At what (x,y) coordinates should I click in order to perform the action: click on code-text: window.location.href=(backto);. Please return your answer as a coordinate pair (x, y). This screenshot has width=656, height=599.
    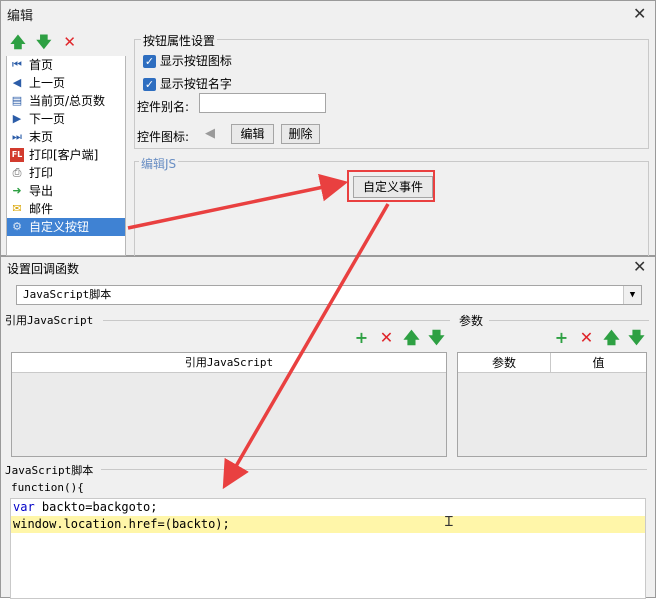
    Looking at the image, I should click on (121, 524).